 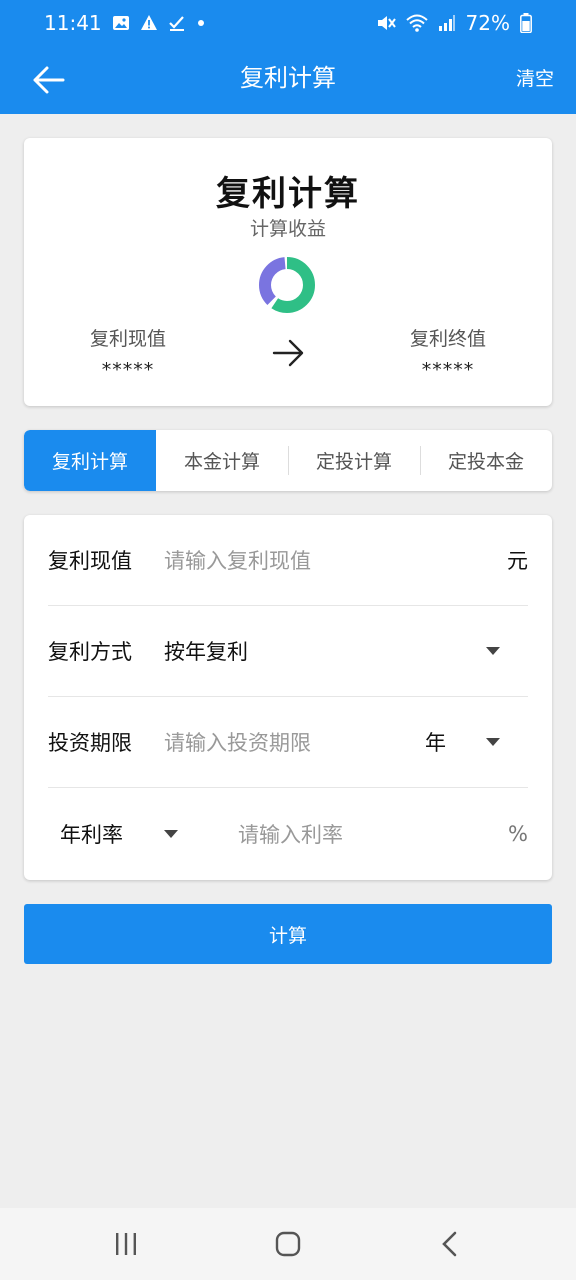 I want to click on future-value-label: 复利终值, so click(x=447, y=339).